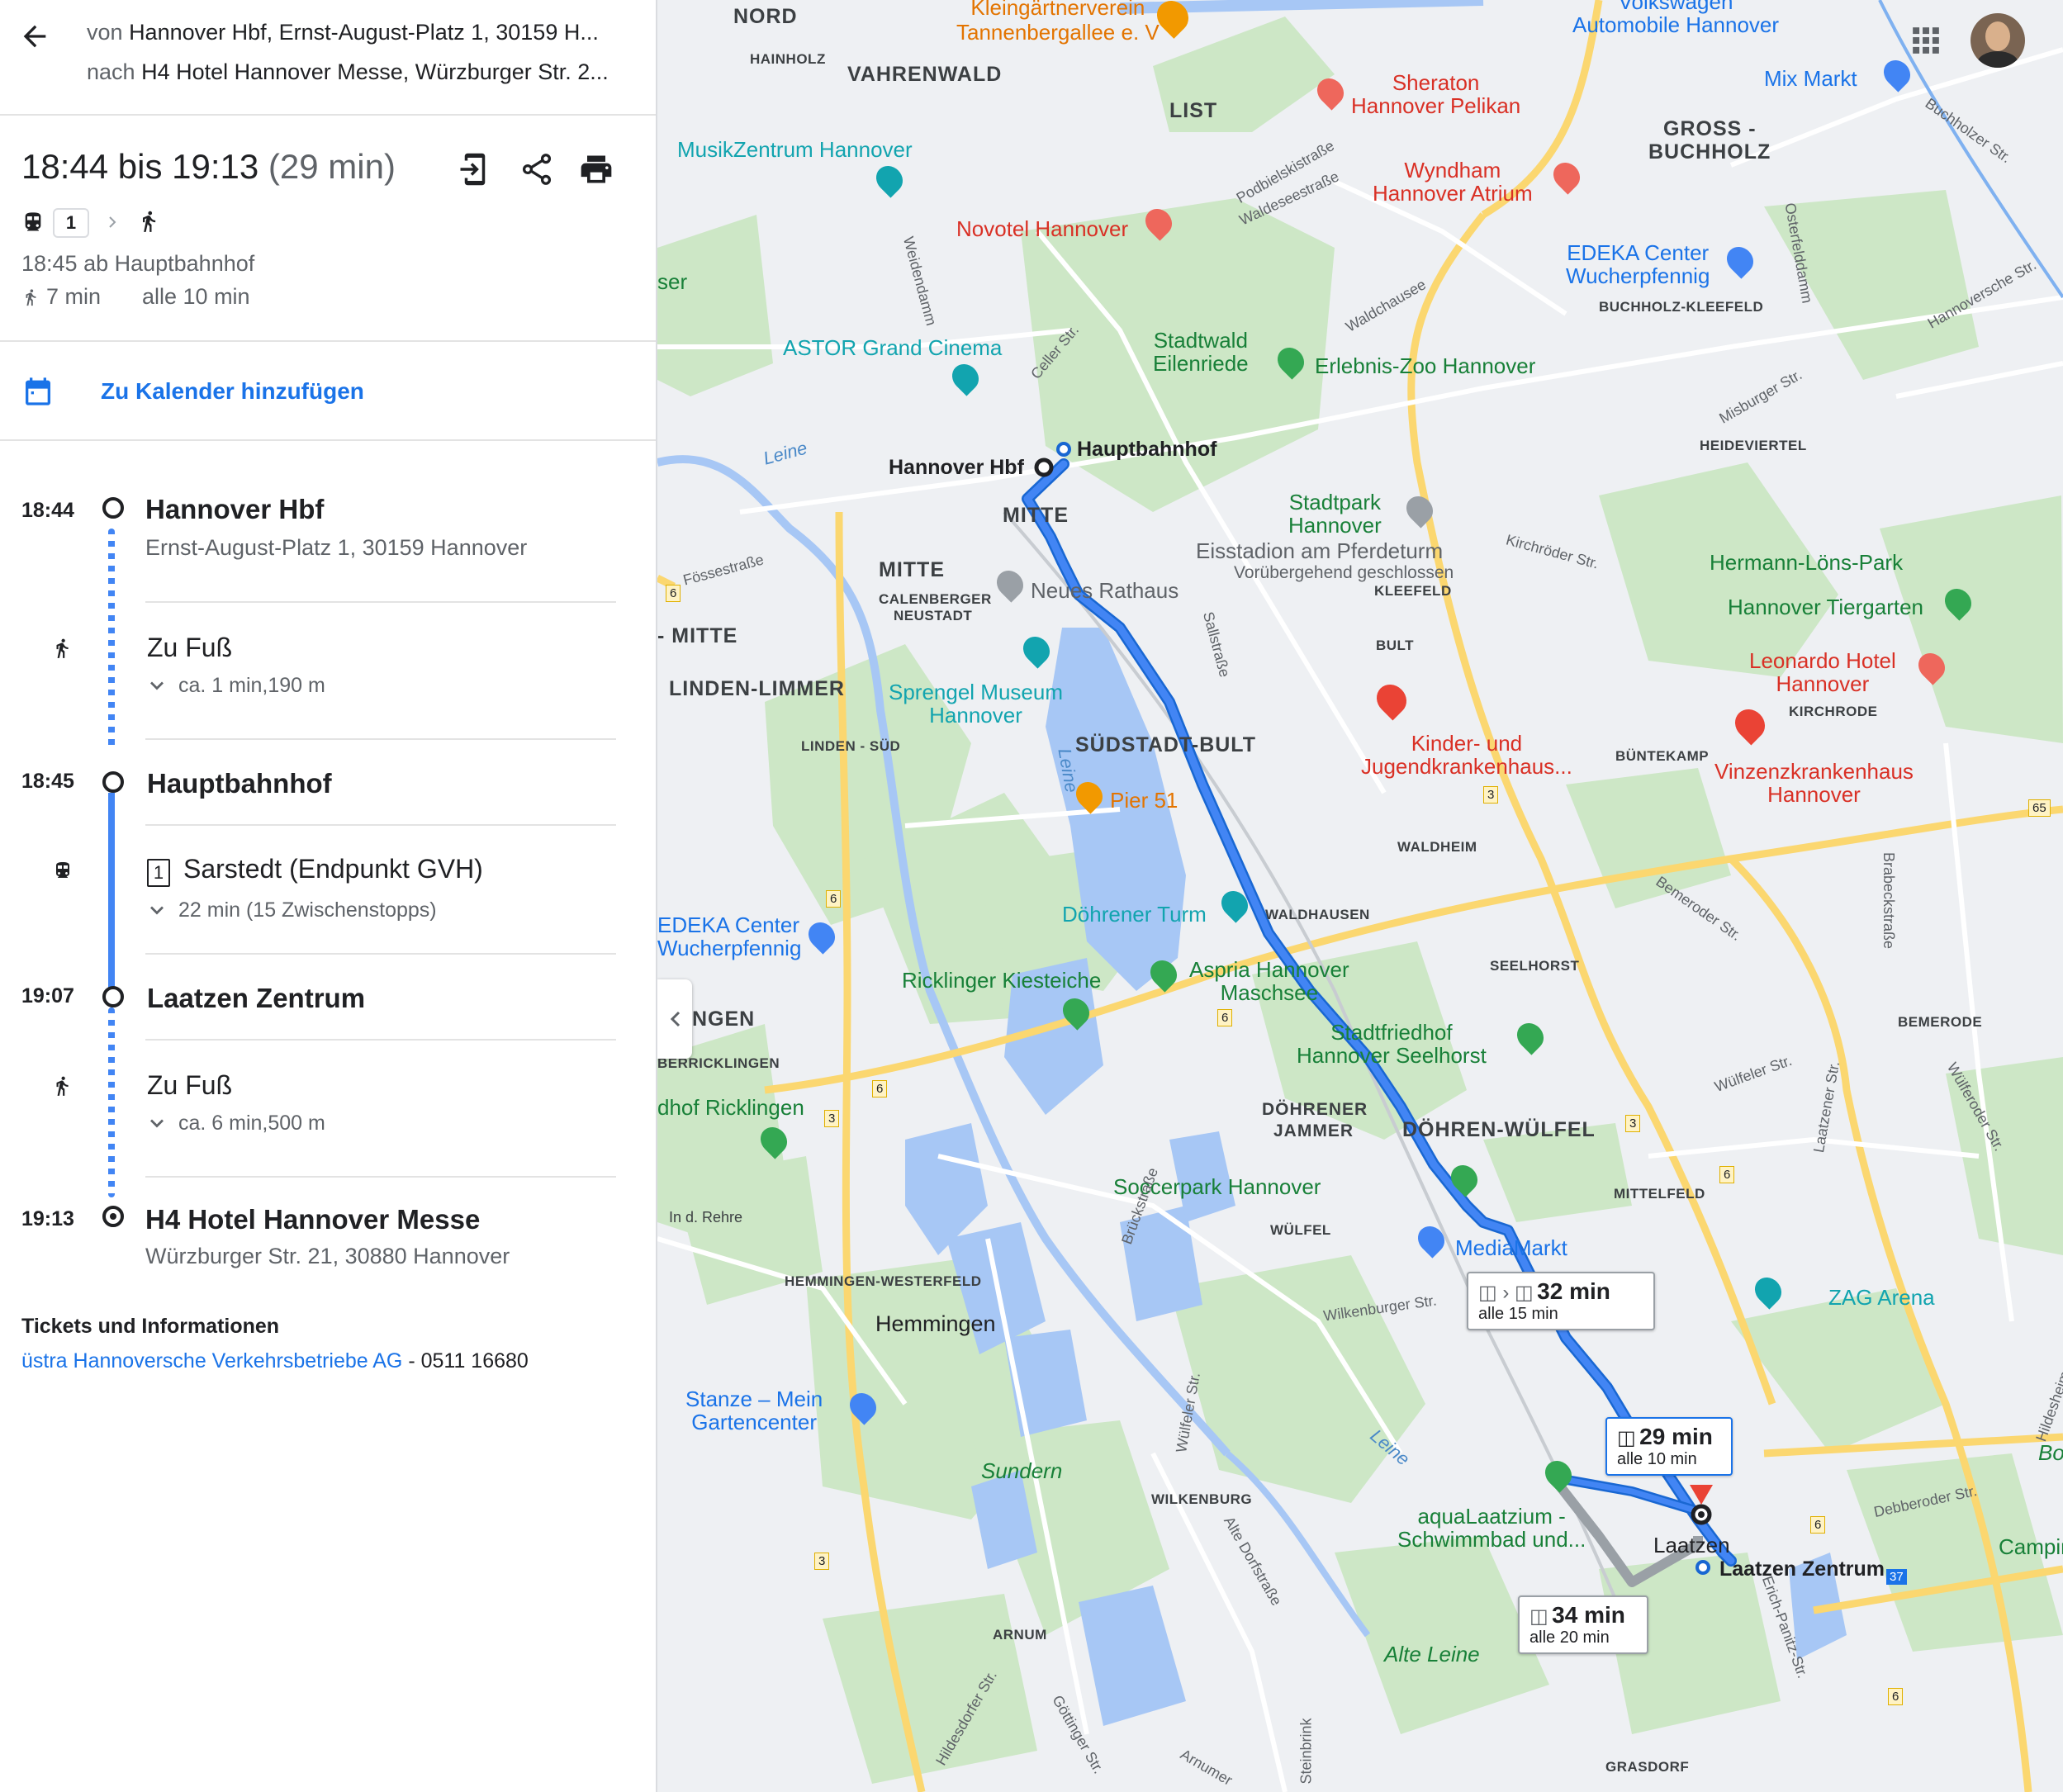  What do you see at coordinates (1806, 563) in the screenshot?
I see `poi-loens-park: Hermann-Löns-Park` at bounding box center [1806, 563].